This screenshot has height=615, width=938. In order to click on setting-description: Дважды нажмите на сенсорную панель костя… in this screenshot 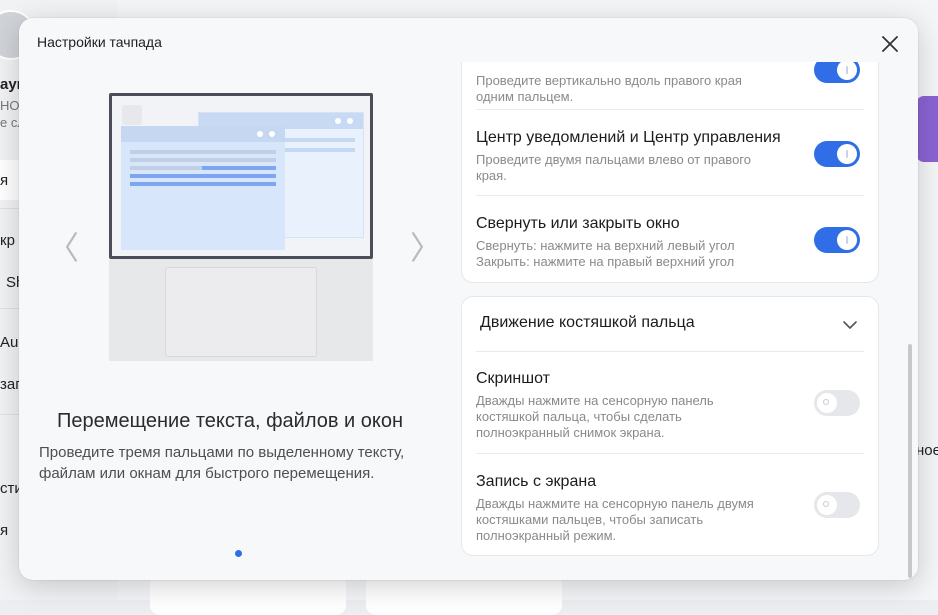, I will do `click(595, 416)`.